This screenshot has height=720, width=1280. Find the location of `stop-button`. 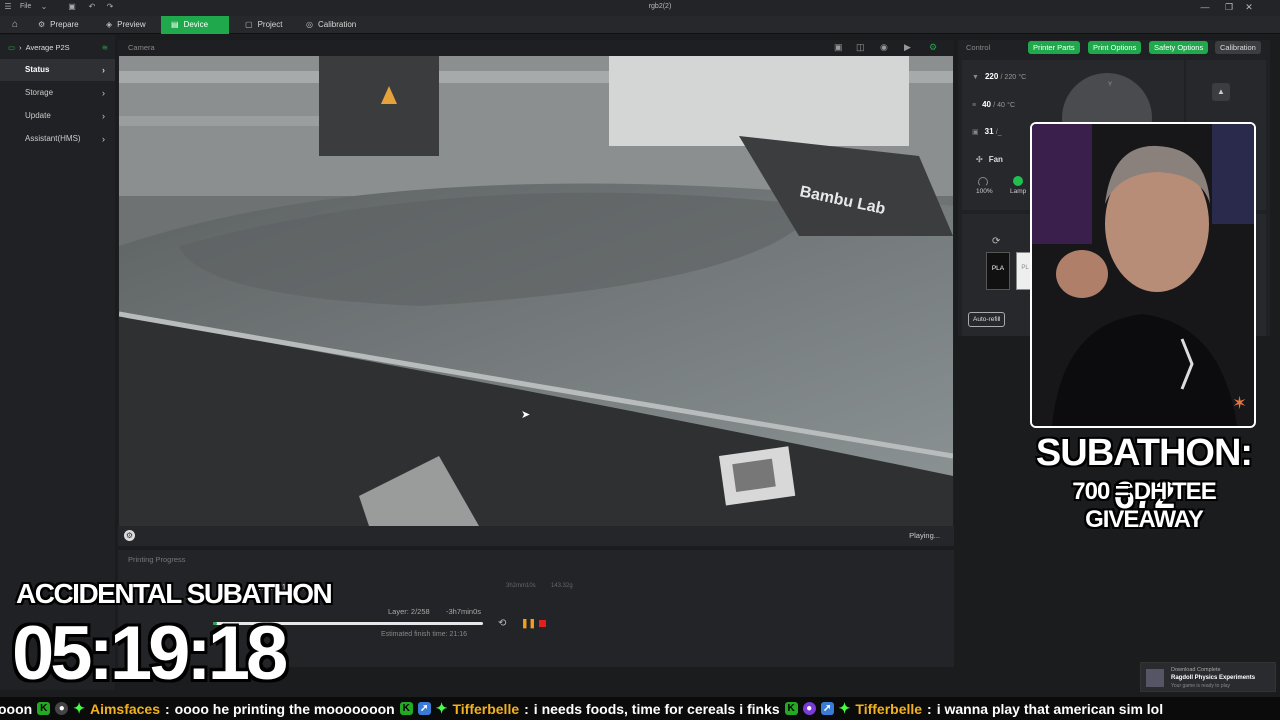

stop-button is located at coordinates (542, 623).